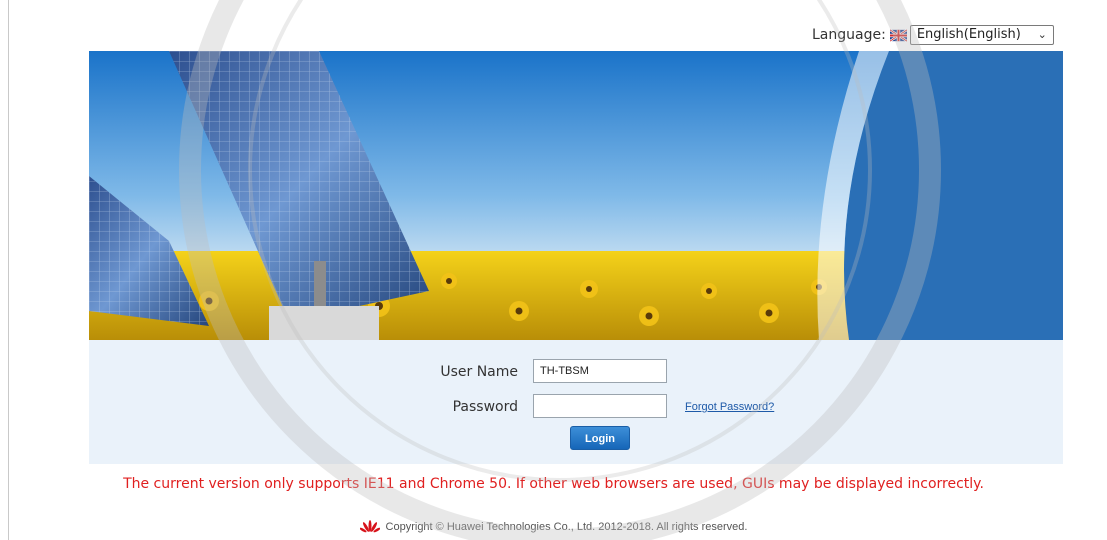 The height and width of the screenshot is (540, 1107). Describe the element at coordinates (729, 407) in the screenshot. I see `forgot-password-link: Forgot Password?` at that location.